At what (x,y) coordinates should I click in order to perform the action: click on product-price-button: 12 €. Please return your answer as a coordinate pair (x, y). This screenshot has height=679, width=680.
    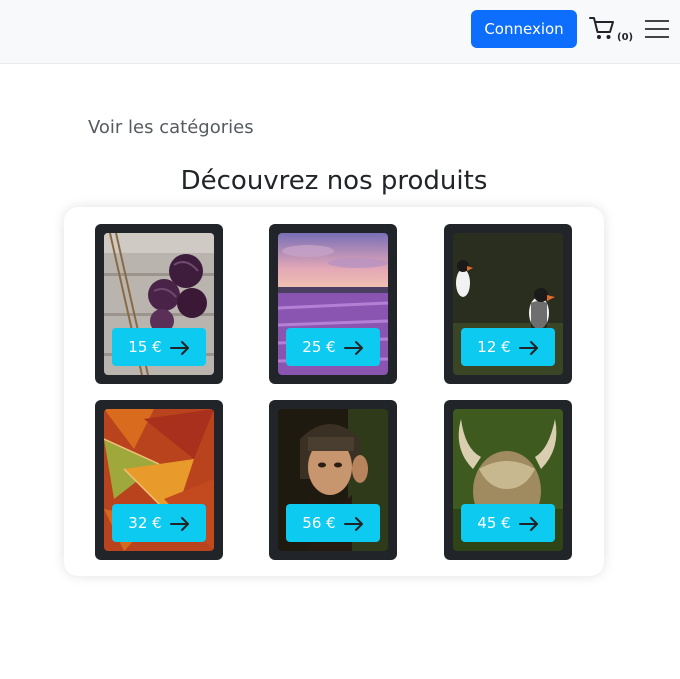
    Looking at the image, I should click on (508, 347).